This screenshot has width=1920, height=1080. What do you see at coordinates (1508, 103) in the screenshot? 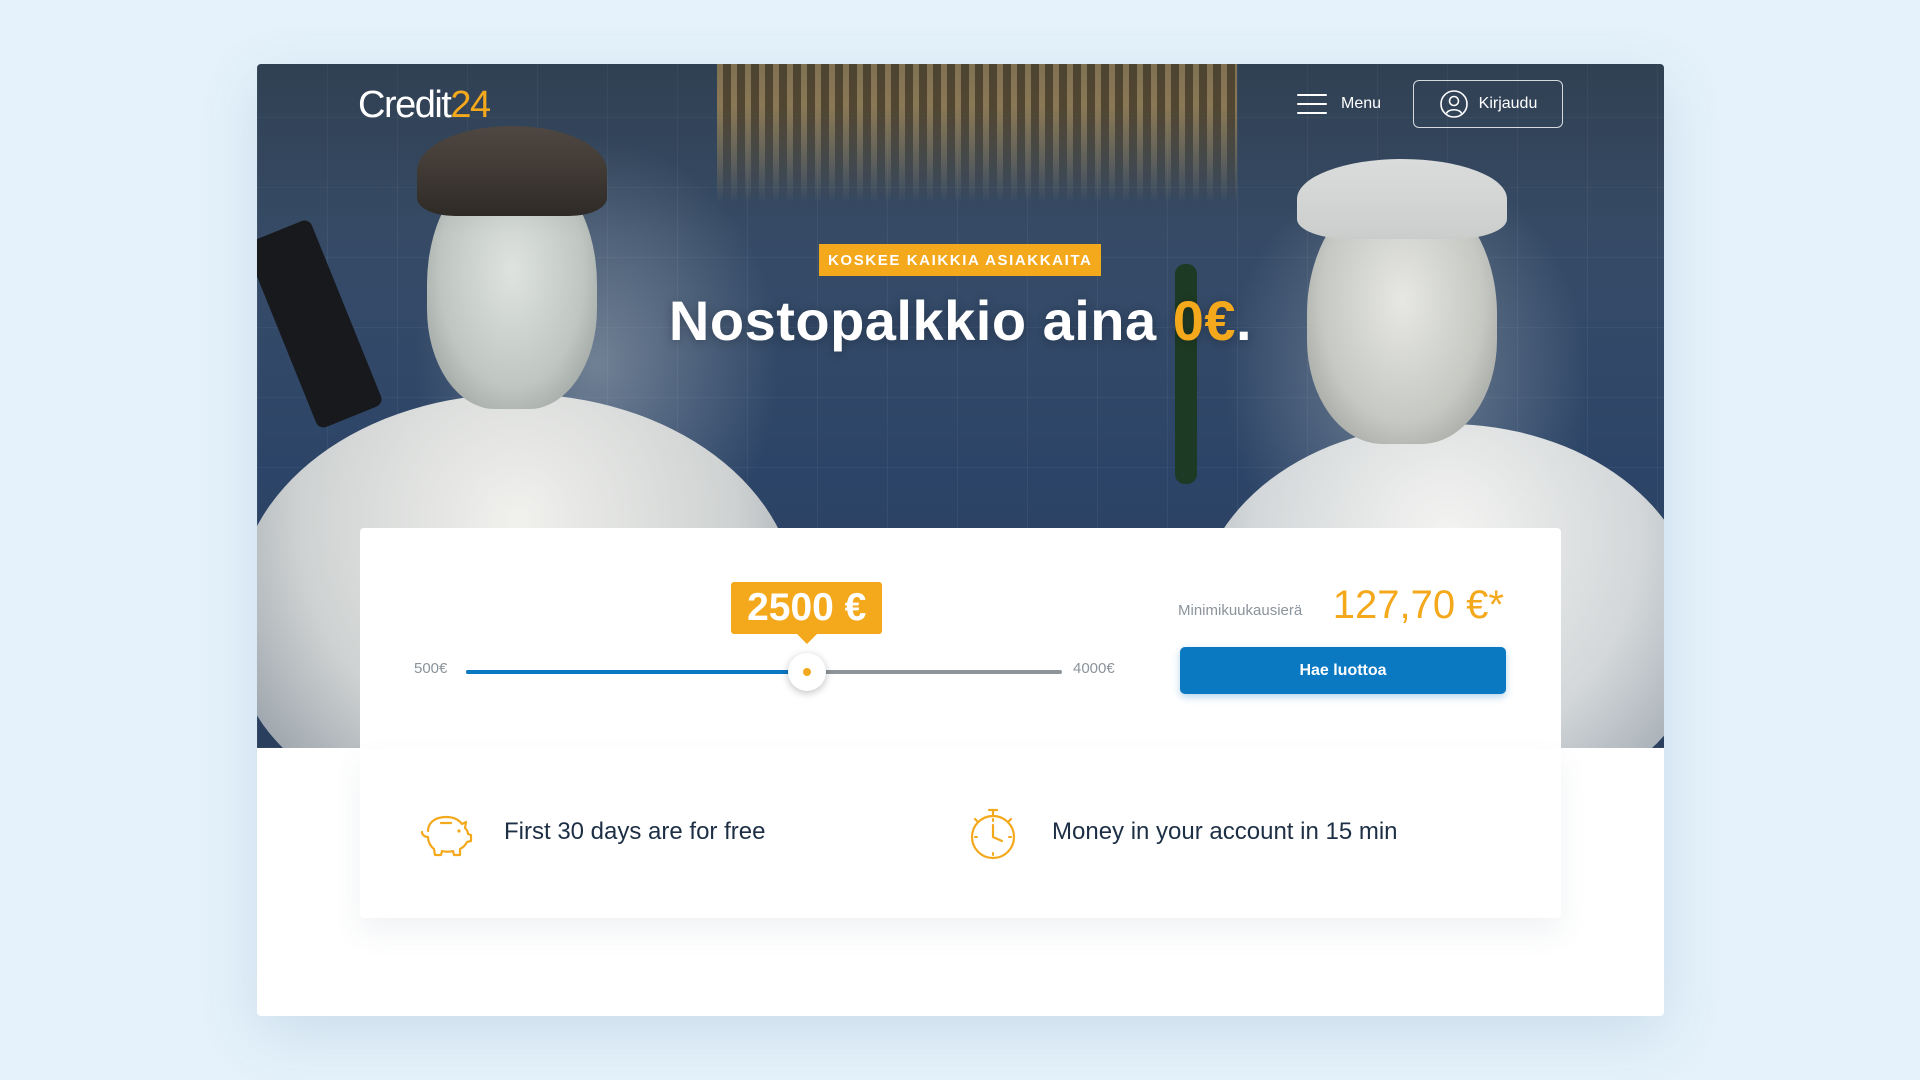
I see `login-label: Kirjaudu` at bounding box center [1508, 103].